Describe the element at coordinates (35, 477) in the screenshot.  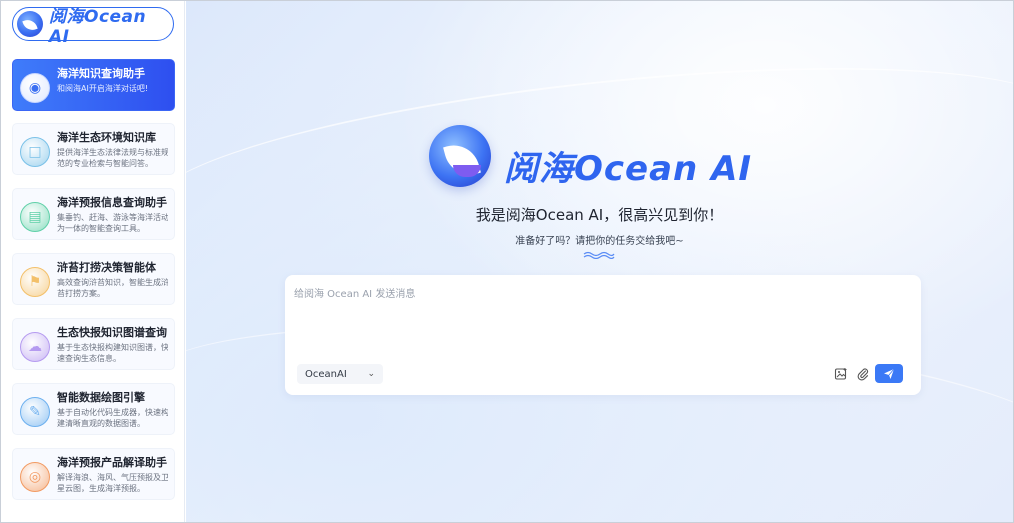
I see `target-icon: ◎` at that location.